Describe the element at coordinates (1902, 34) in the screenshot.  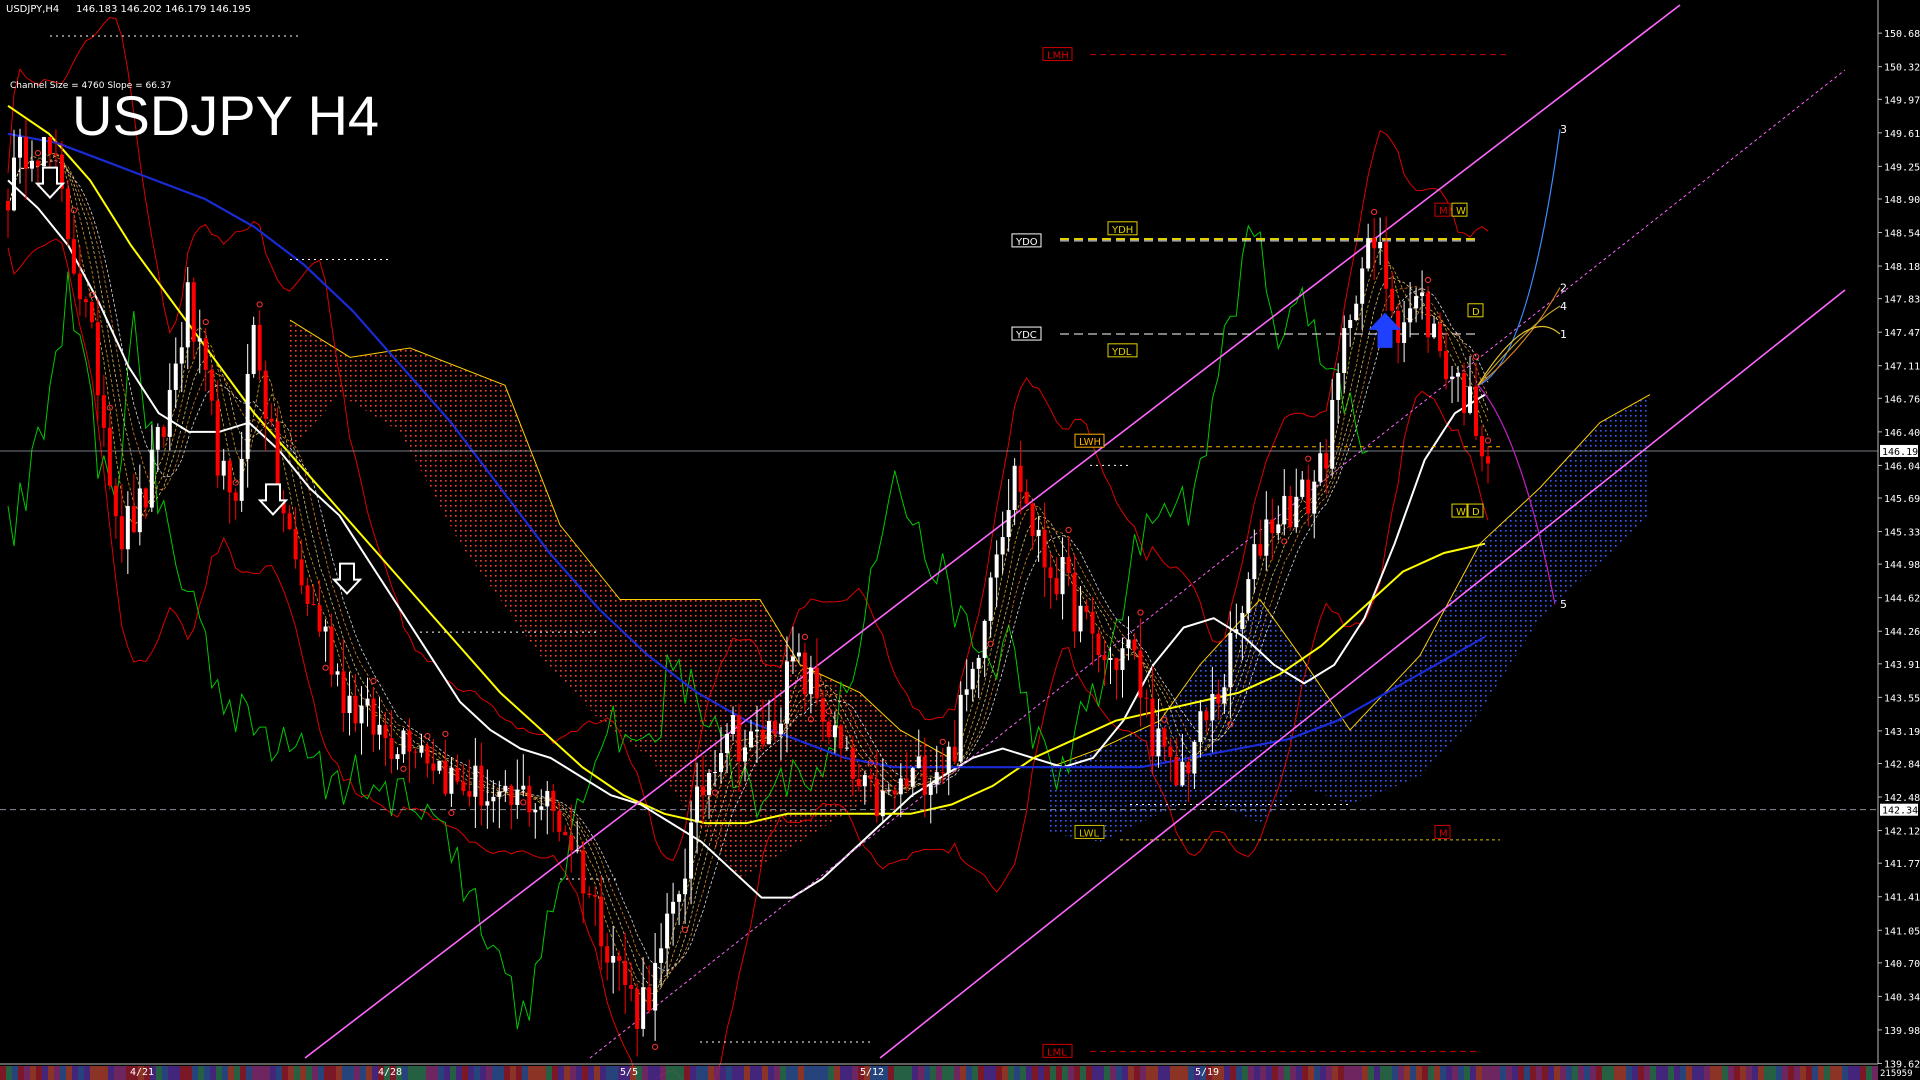
I see `y-tick-label: 150.680` at that location.